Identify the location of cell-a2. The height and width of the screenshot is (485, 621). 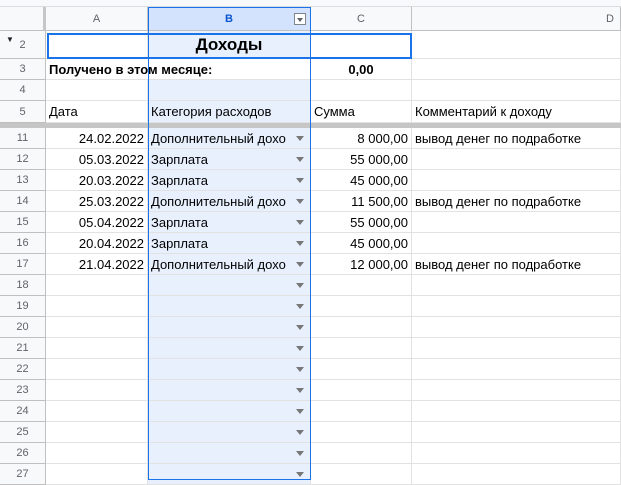
(97, 45).